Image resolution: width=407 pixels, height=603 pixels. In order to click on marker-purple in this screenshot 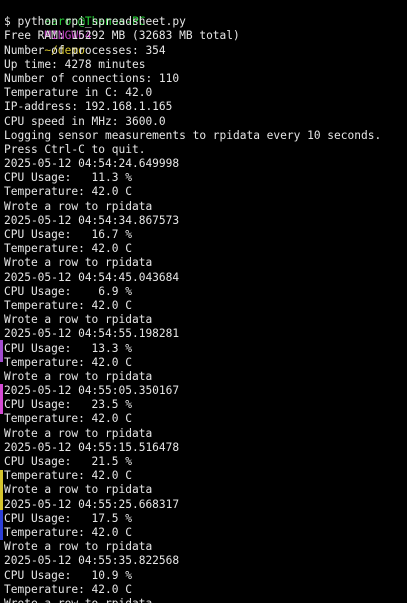, I will do `click(1, 351)`.